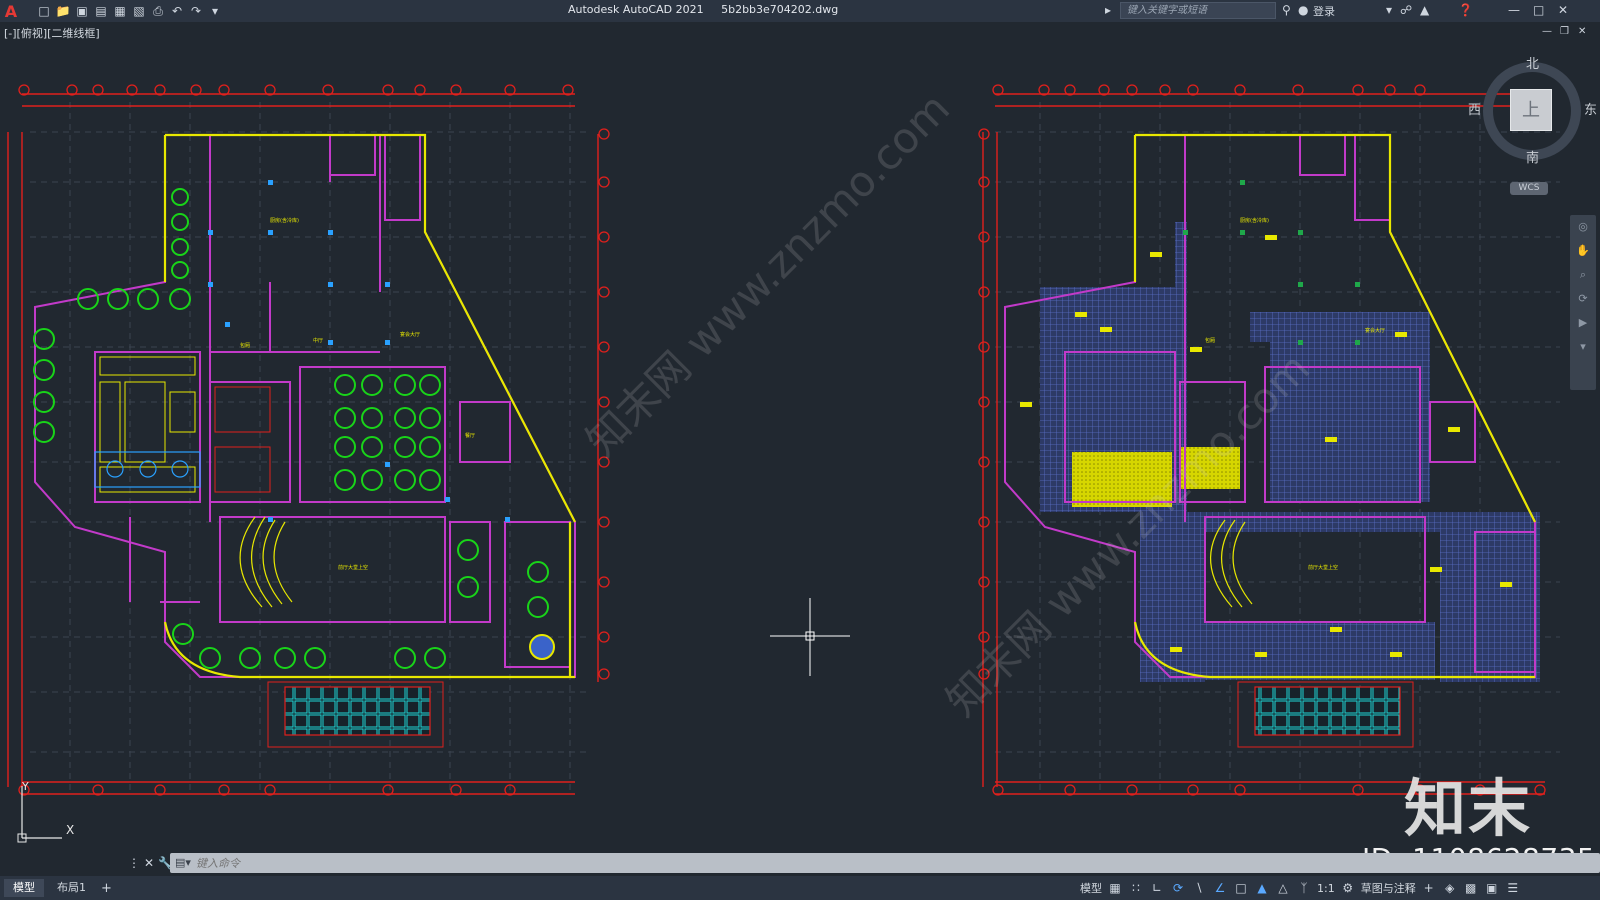 This screenshot has height=900, width=1600. Describe the element at coordinates (1424, 10) in the screenshot. I see `a360-icon: ▲` at that location.